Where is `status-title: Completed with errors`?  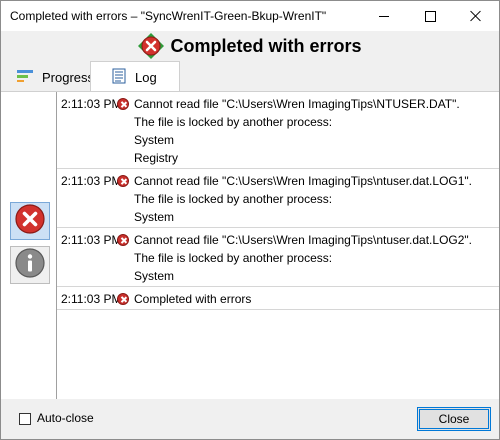 status-title: Completed with errors is located at coordinates (266, 45).